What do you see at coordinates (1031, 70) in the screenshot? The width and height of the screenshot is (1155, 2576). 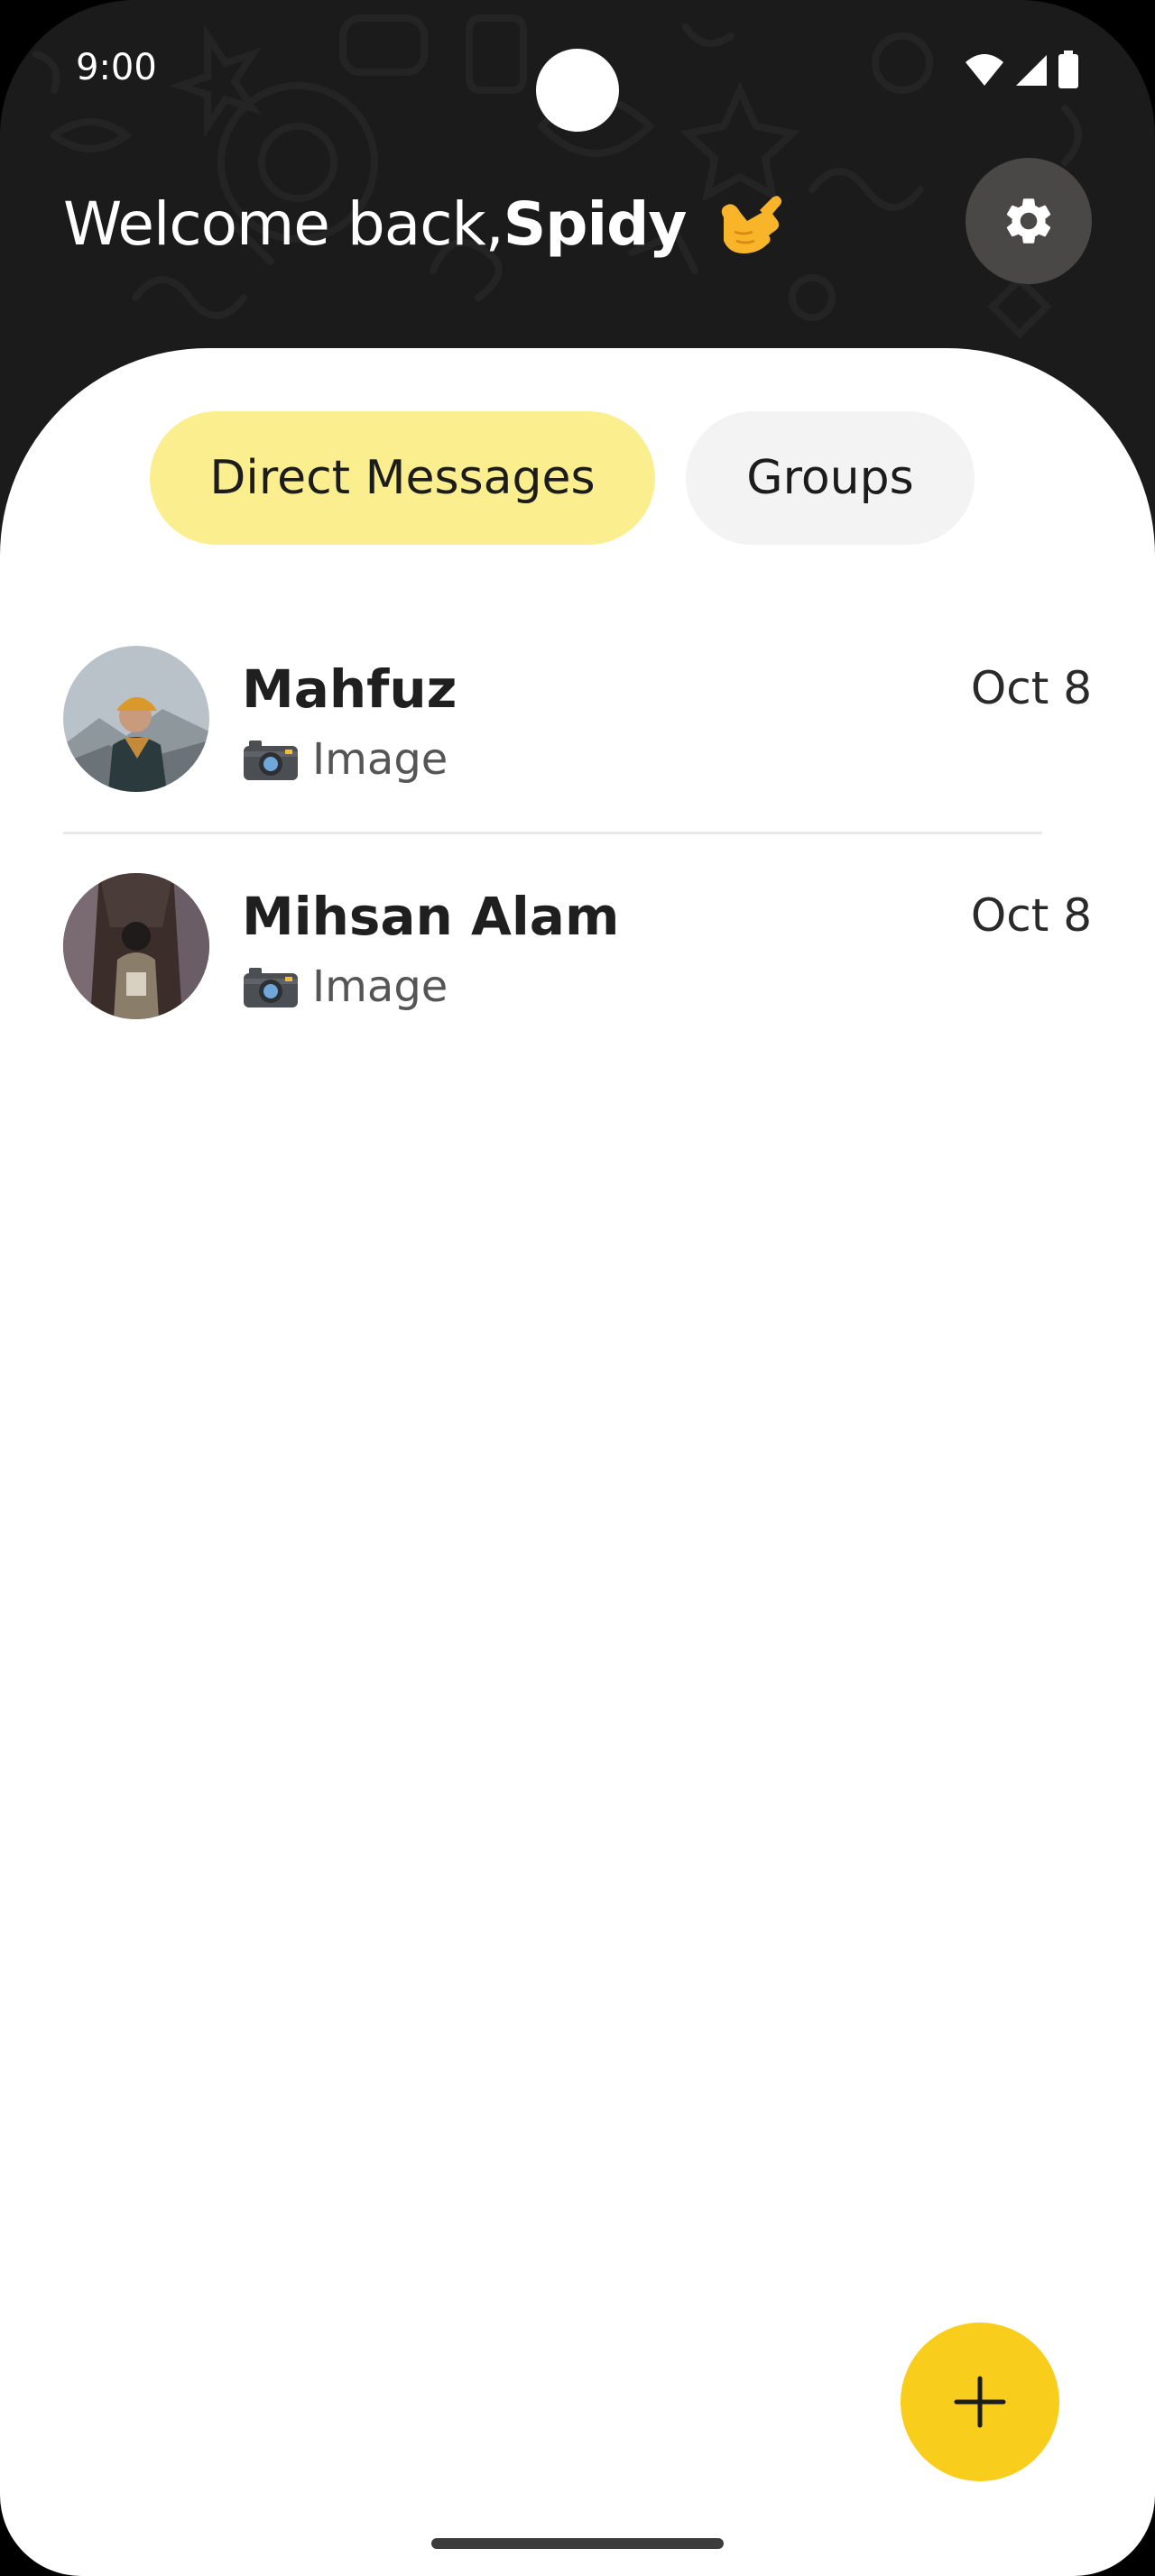 I see `cellular-signal-icon` at bounding box center [1031, 70].